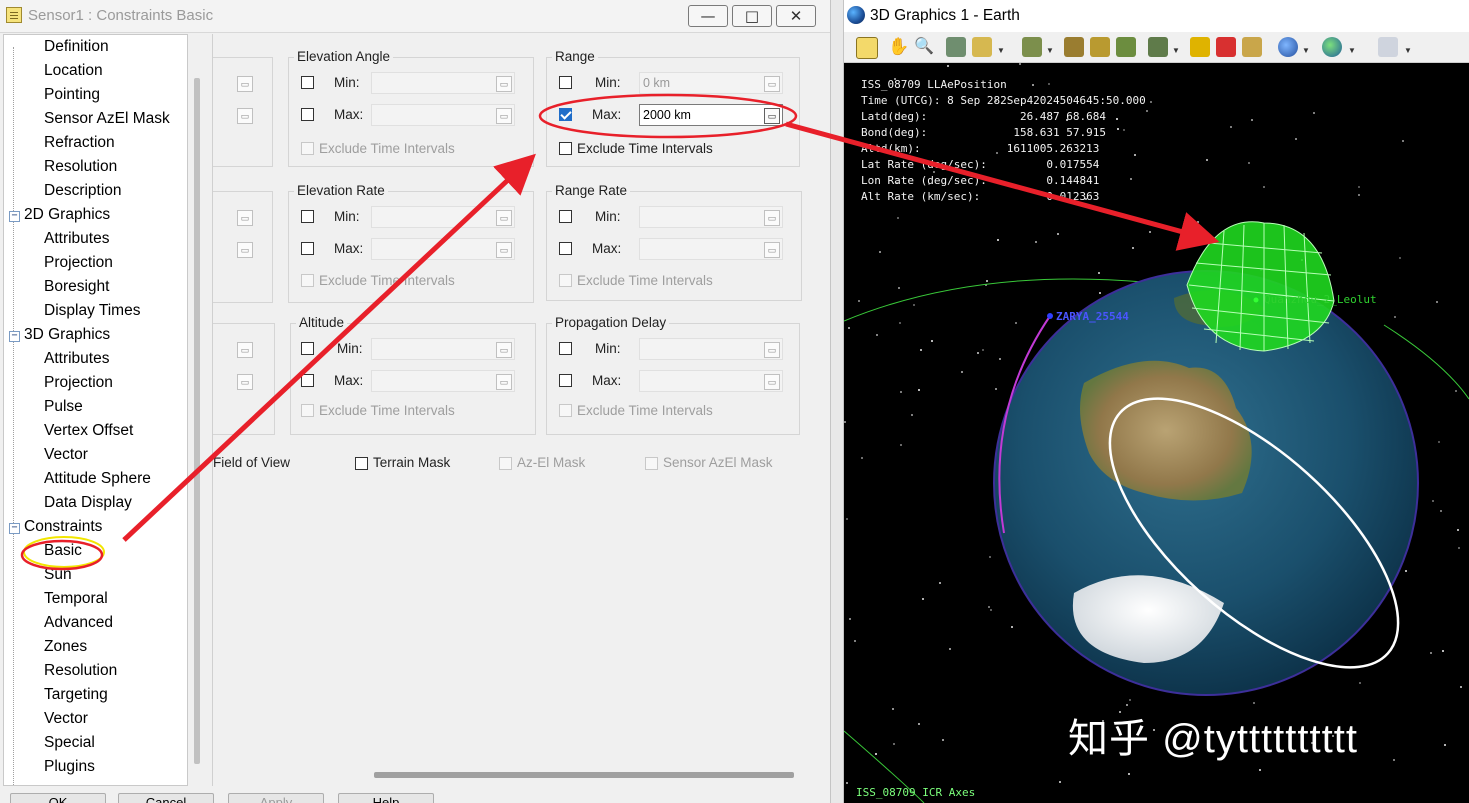 The image size is (1469, 803). What do you see at coordinates (97, 479) in the screenshot?
I see `tree-item-attitude-sphere: Attitude Sphere` at bounding box center [97, 479].